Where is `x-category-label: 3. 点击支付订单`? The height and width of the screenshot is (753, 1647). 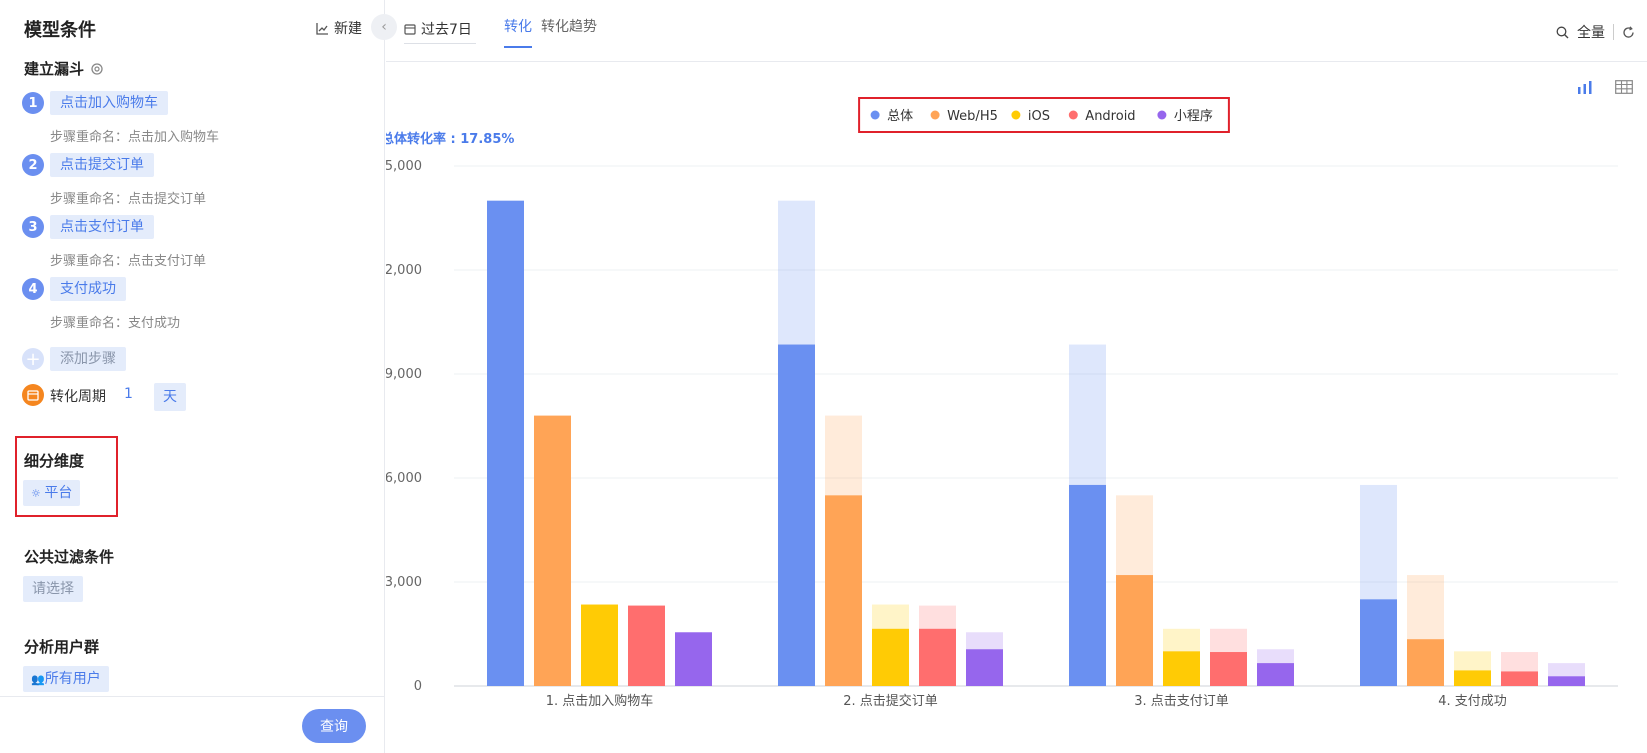 x-category-label: 3. 点击支付订单 is located at coordinates (1181, 701).